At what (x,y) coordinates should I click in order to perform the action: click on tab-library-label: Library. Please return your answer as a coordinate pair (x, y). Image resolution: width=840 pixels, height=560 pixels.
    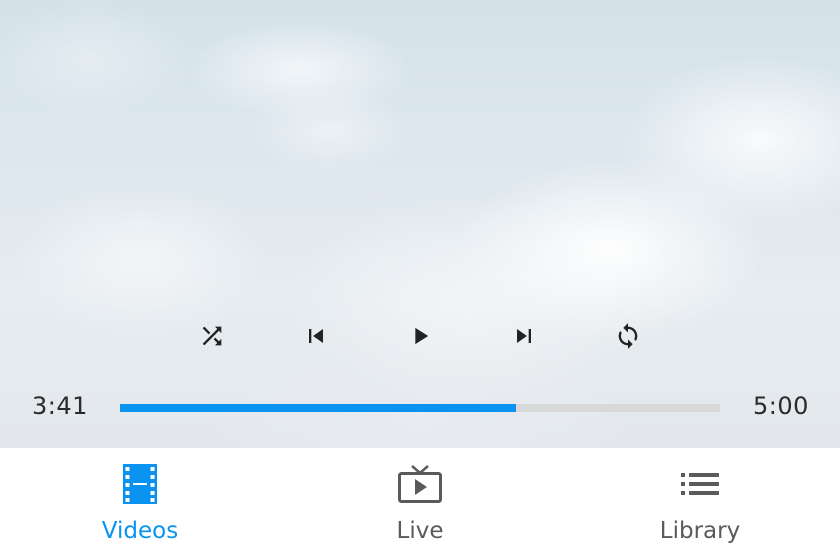
    Looking at the image, I should click on (700, 531).